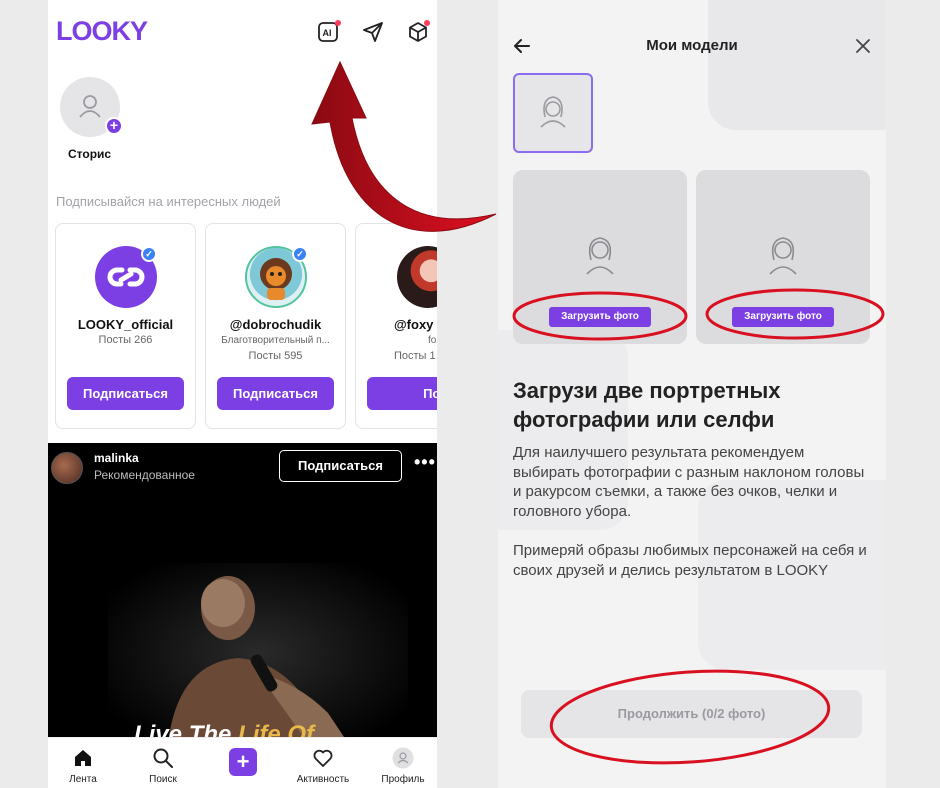 Image resolution: width=940 pixels, height=788 pixels. What do you see at coordinates (144, 475) in the screenshot?
I see `post-recommended-label: Рекомендованное` at bounding box center [144, 475].